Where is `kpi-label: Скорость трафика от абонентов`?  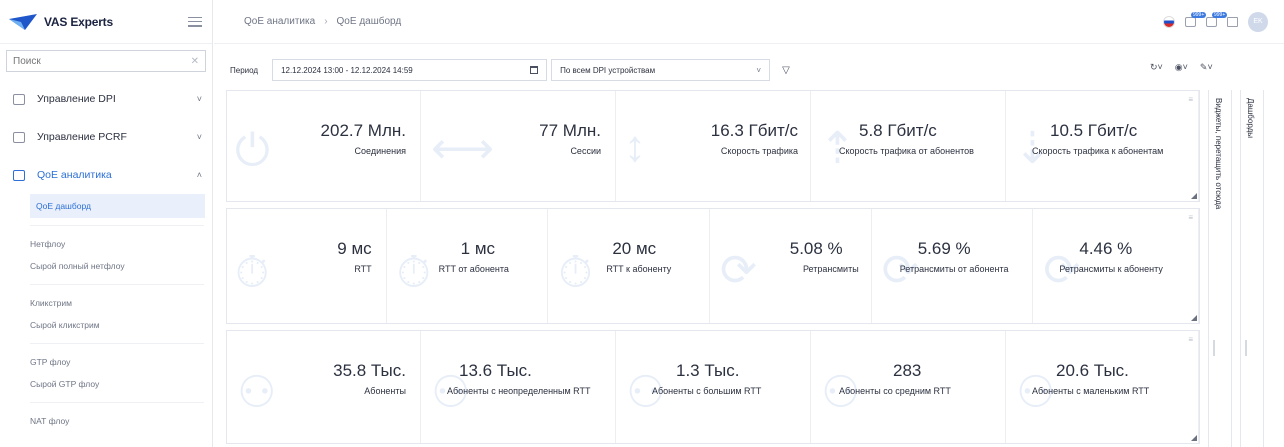 kpi-label: Скорость трафика от абонентов is located at coordinates (906, 151).